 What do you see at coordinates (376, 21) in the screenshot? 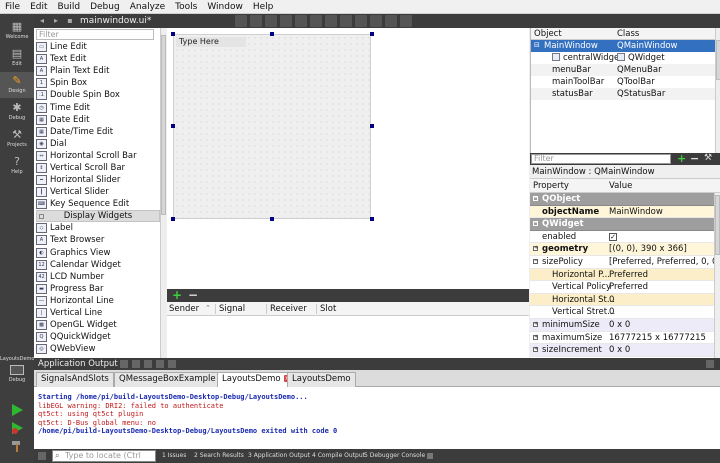
I see `layout-grid-icon` at bounding box center [376, 21].